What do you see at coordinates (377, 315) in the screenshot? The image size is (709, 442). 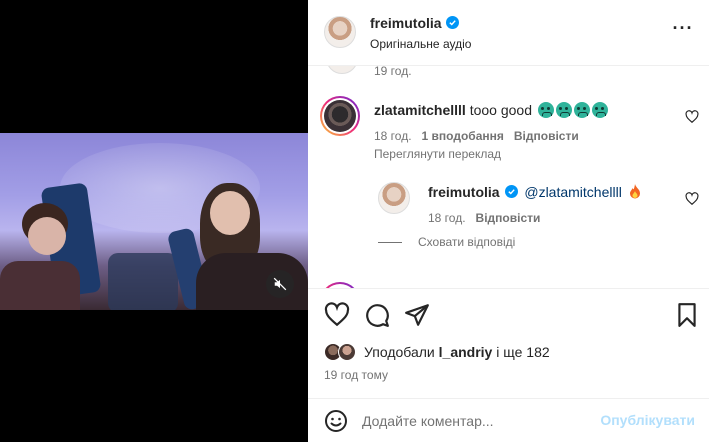 I see `comment-icon` at bounding box center [377, 315].